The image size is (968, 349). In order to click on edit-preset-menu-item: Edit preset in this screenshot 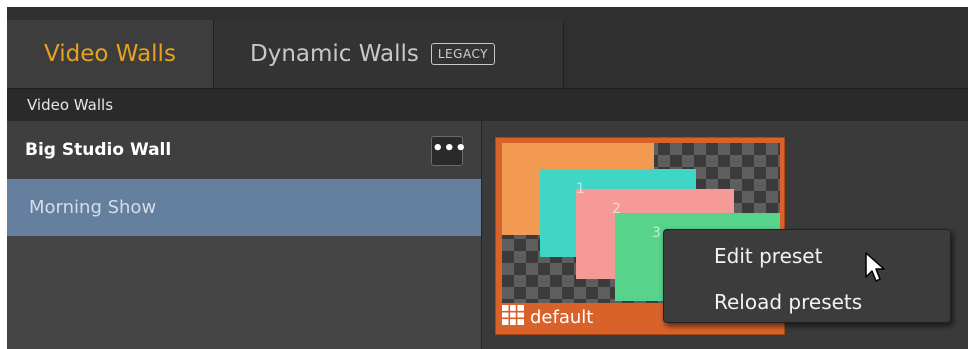, I will do `click(768, 256)`.